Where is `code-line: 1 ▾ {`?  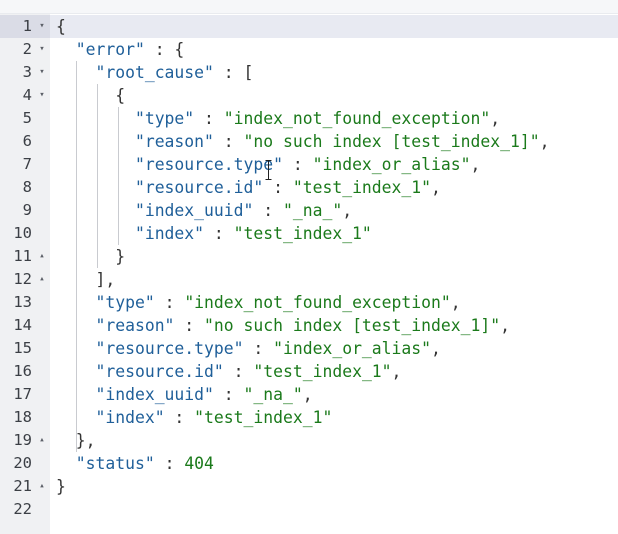
code-line: 1 ▾ { is located at coordinates (309, 26).